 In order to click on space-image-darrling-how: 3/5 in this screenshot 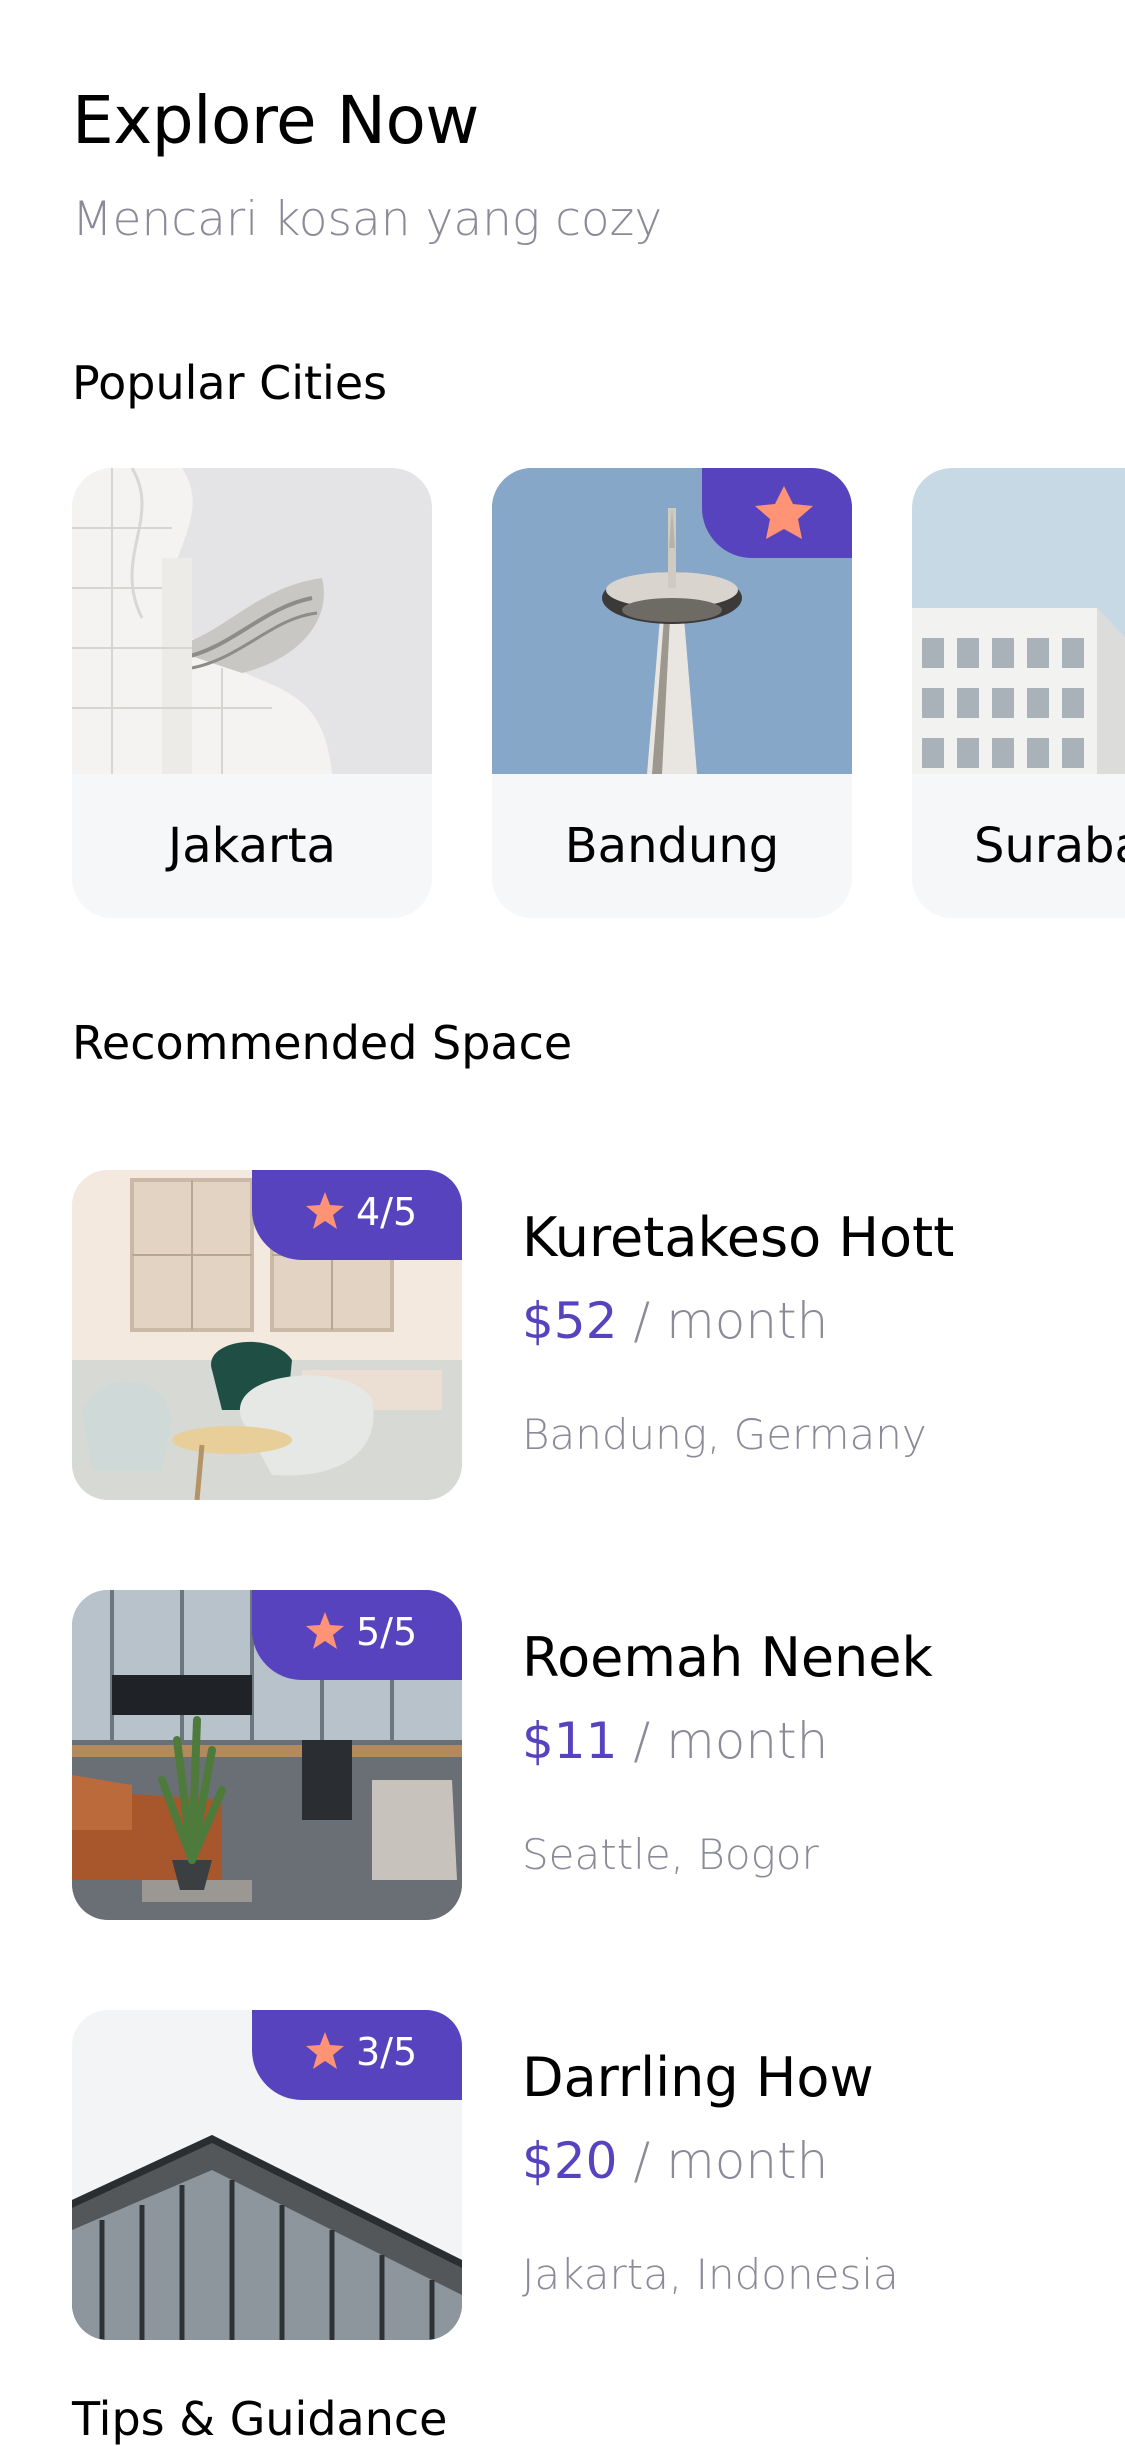, I will do `click(267, 2175)`.